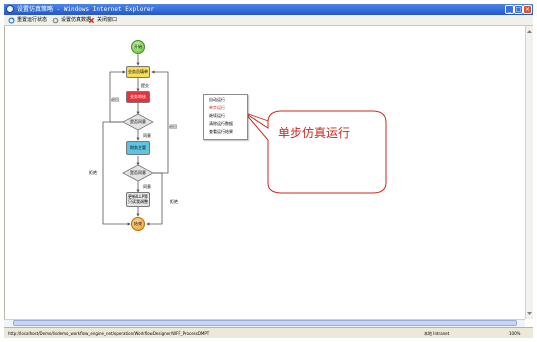 This screenshot has width=537, height=342. Describe the element at coordinates (221, 132) in the screenshot. I see `menu-item-view-run-results: 查看运行结果` at that location.